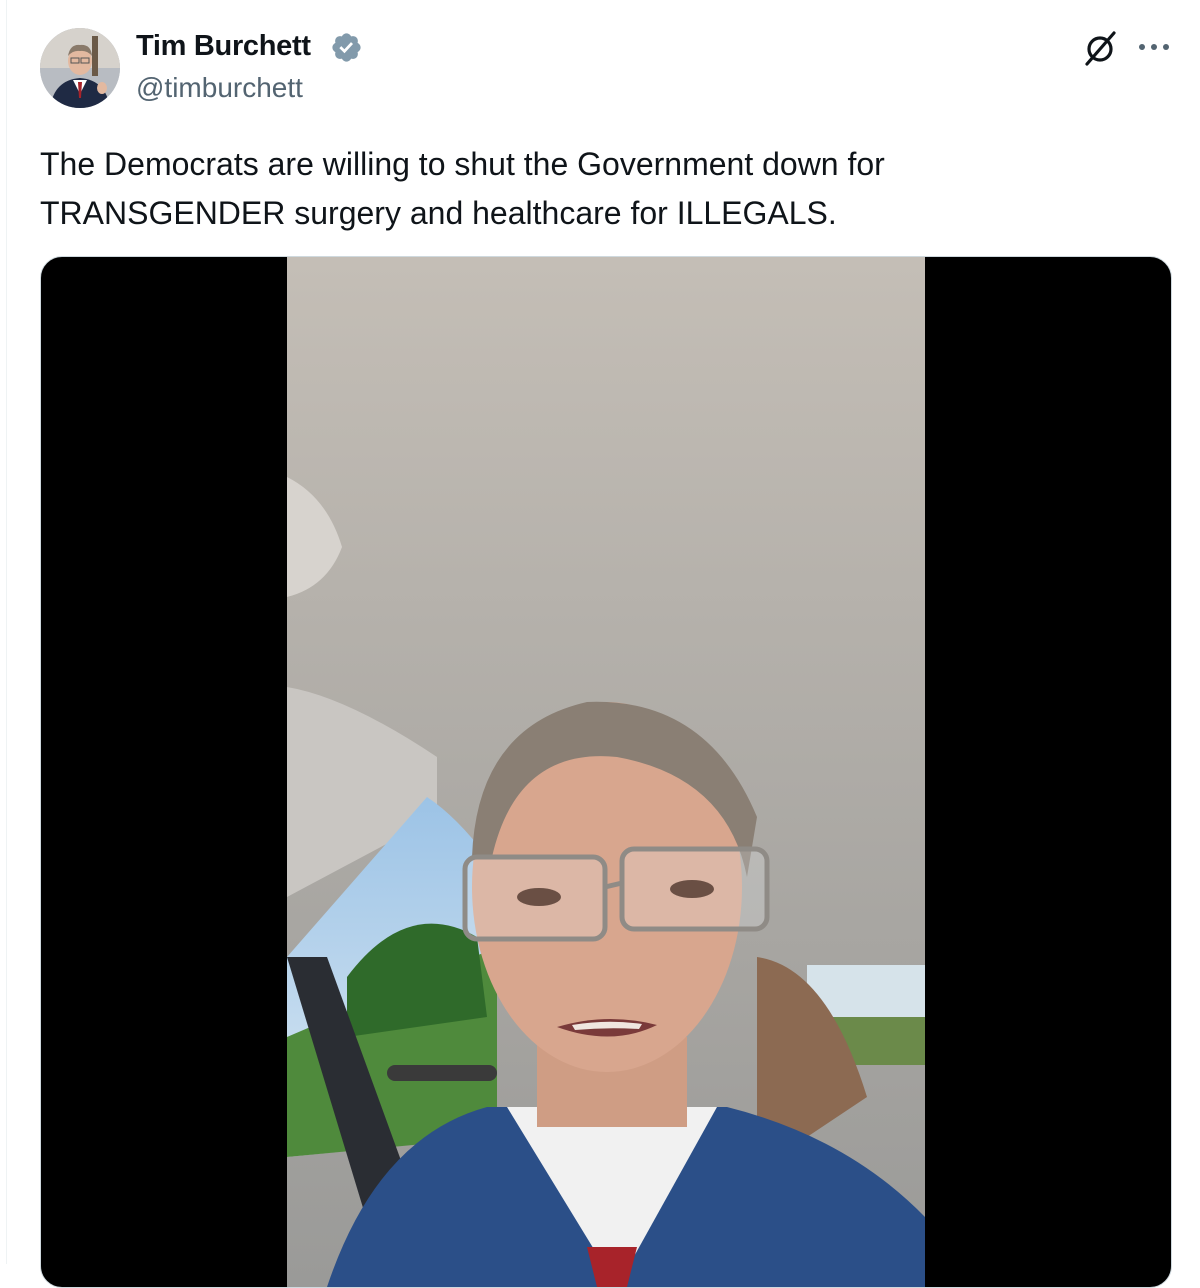 The height and width of the screenshot is (1288, 1200). What do you see at coordinates (1154, 47) in the screenshot?
I see `more-options-icon` at bounding box center [1154, 47].